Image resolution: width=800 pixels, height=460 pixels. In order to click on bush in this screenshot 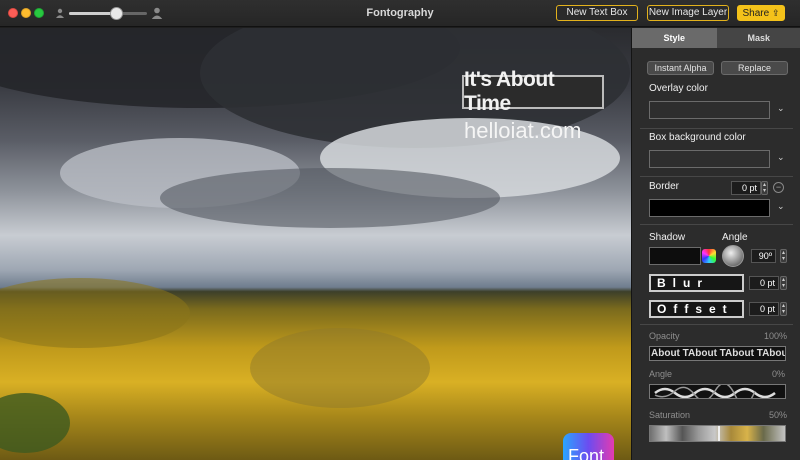, I will do `click(35, 423)`.